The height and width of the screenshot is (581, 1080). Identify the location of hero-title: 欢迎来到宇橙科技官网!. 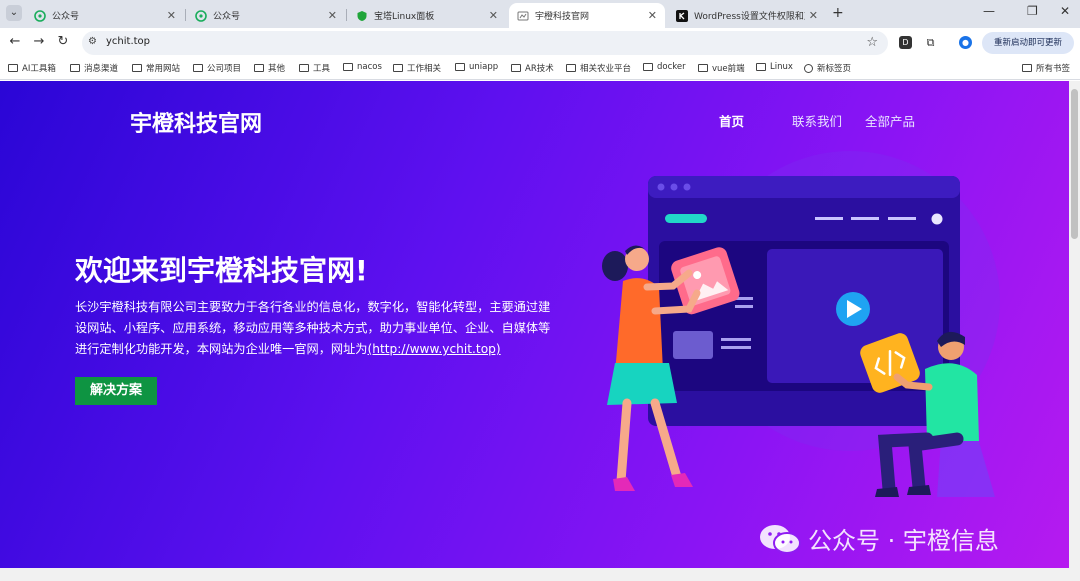
(221, 270).